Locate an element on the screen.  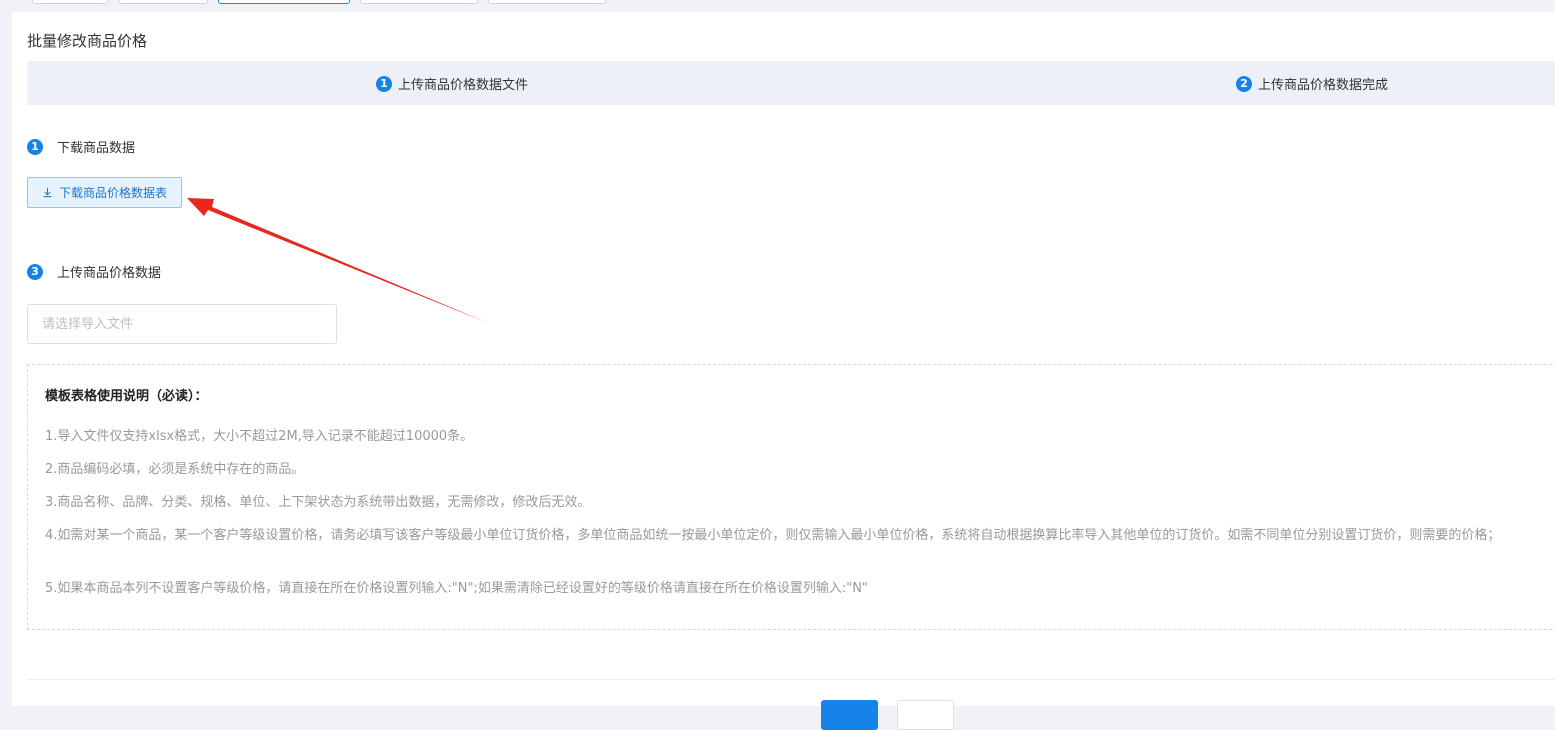
download-button-label: 下载商品价格数据表 is located at coordinates (112, 193).